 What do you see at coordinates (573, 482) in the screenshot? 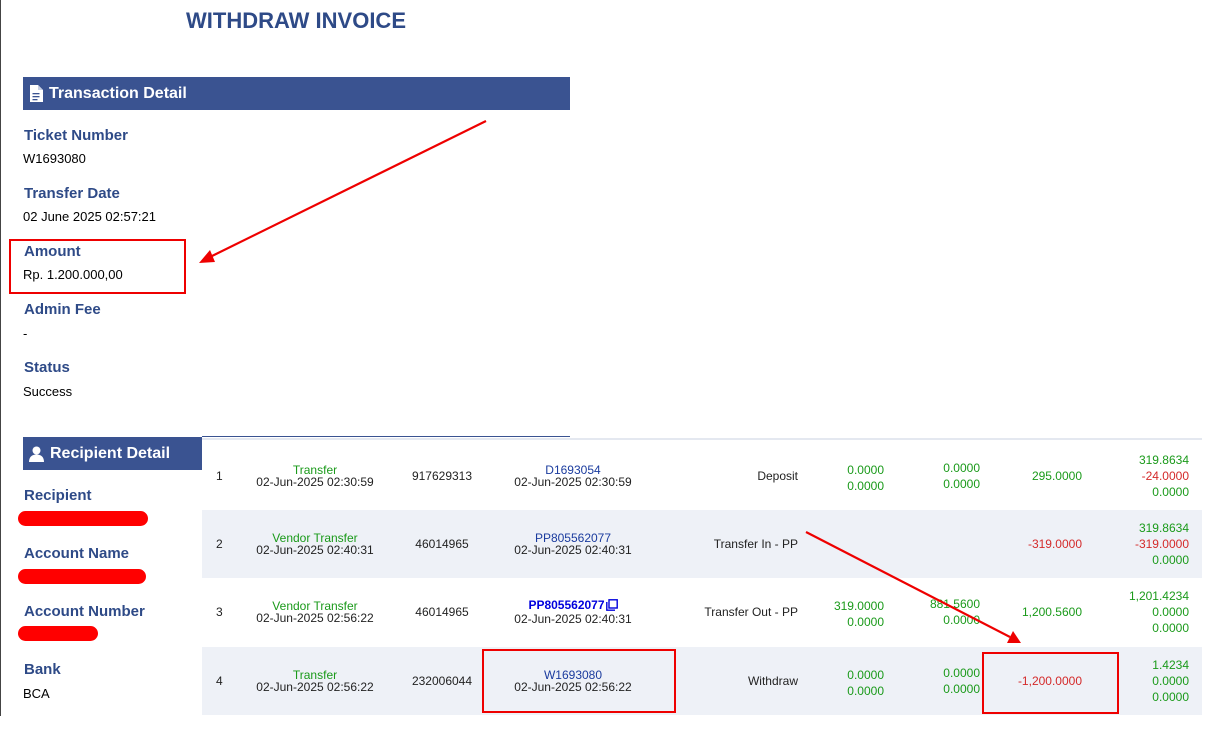
I see `row-ref-time: 02-Jun-2025 02:30:59` at bounding box center [573, 482].